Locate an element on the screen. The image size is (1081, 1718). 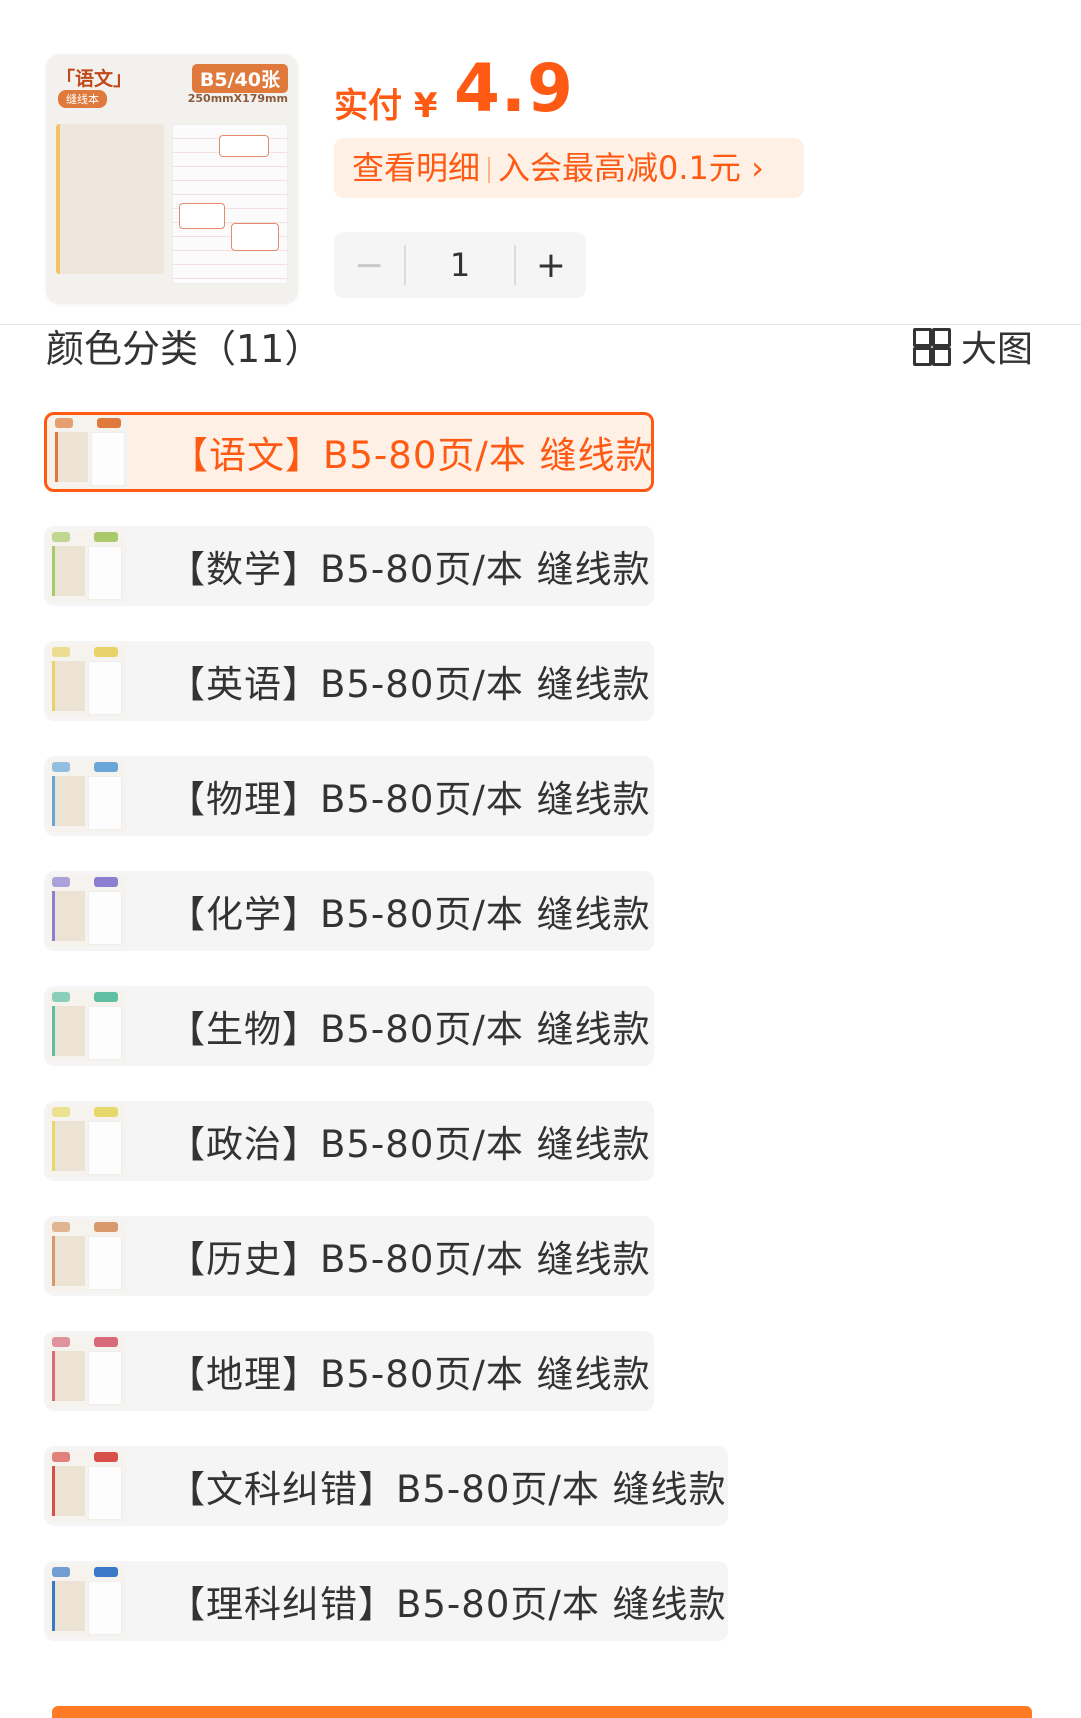
product-thumbnail: 「语文」 缝线本 B5/40张 250mmX179mm is located at coordinates (172, 179).